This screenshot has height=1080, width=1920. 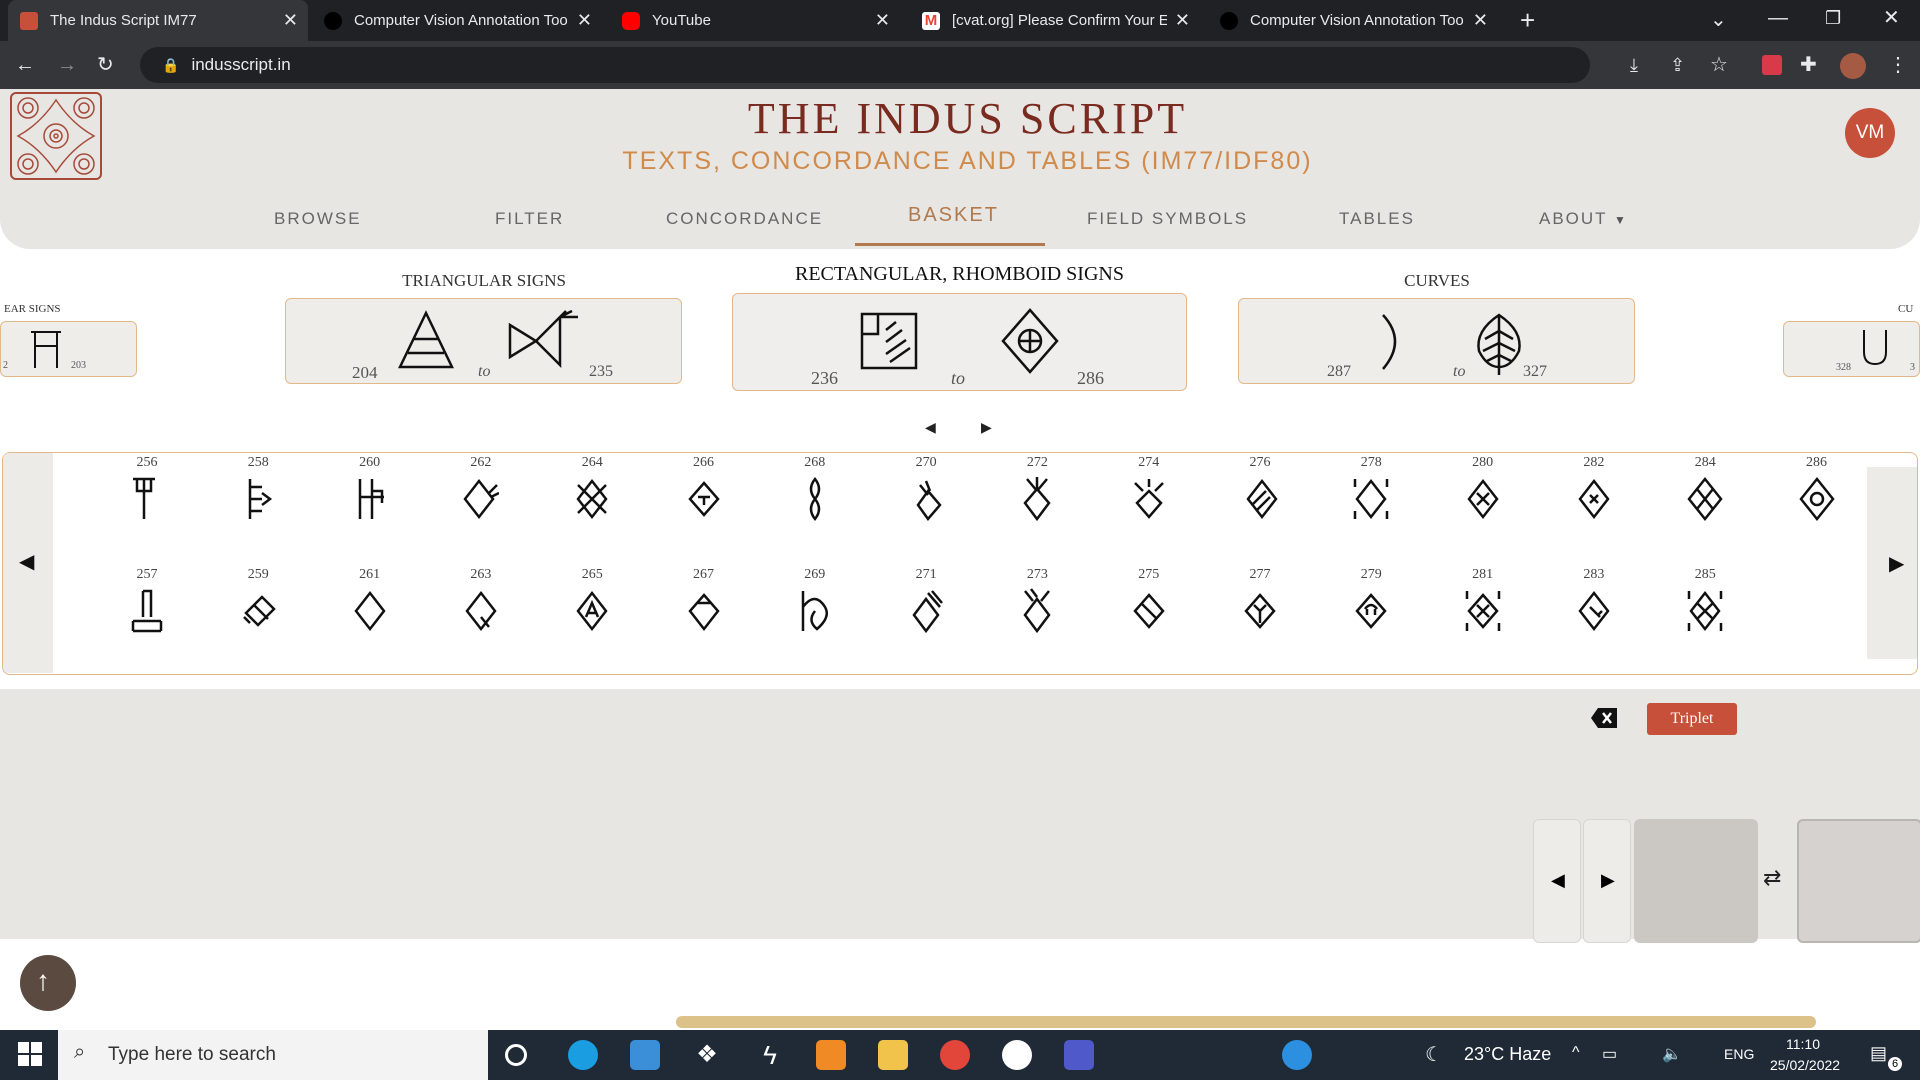 What do you see at coordinates (645, 1055) in the screenshot?
I see `mail-icon` at bounding box center [645, 1055].